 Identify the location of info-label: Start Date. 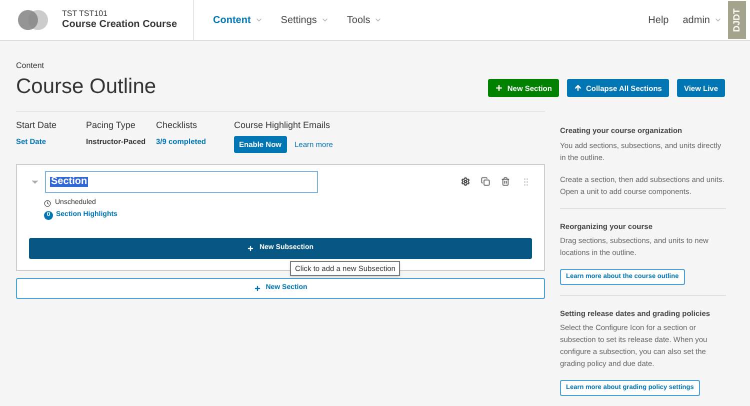
(37, 125).